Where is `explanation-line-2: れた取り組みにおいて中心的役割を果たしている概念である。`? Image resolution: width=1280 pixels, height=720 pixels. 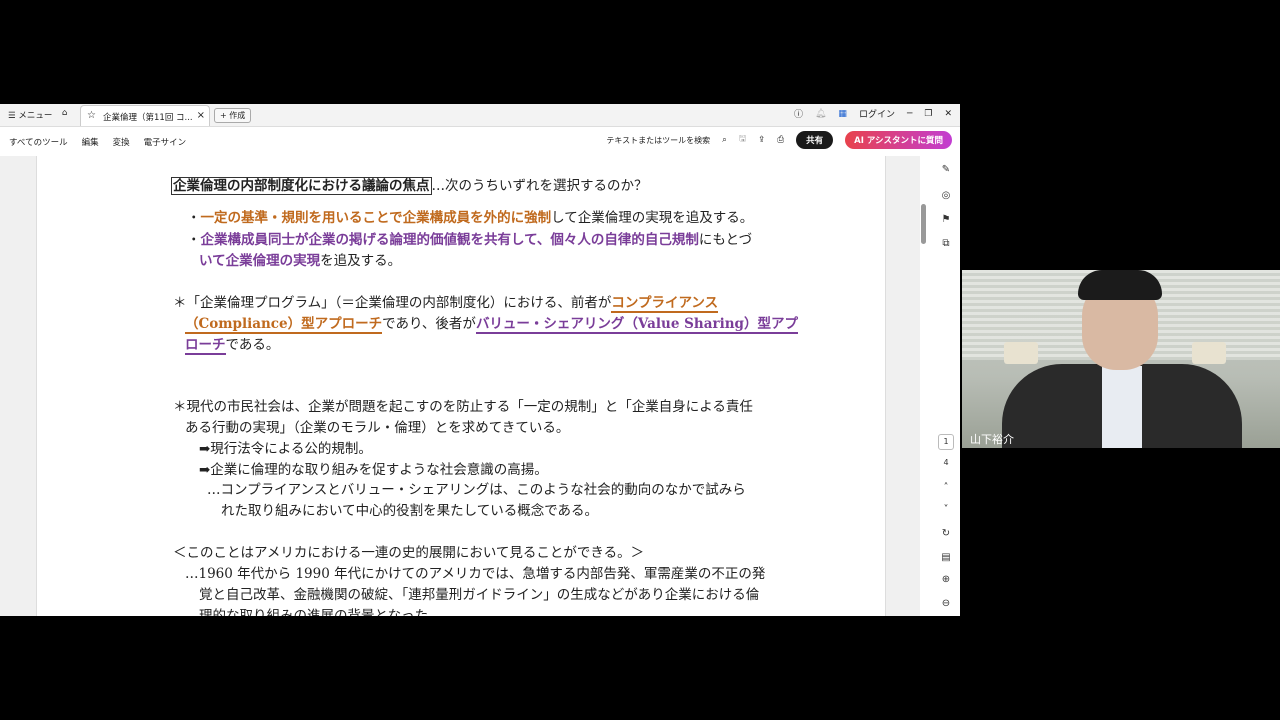
explanation-line-2: れた取り組みにおいて中心的役割を果たしている概念である。 is located at coordinates (410, 511).